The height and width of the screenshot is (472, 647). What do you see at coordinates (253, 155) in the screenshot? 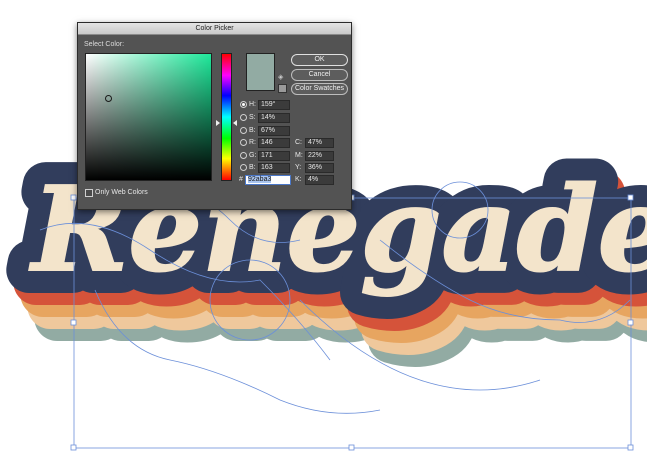
I see `green-label: G:` at bounding box center [253, 155].